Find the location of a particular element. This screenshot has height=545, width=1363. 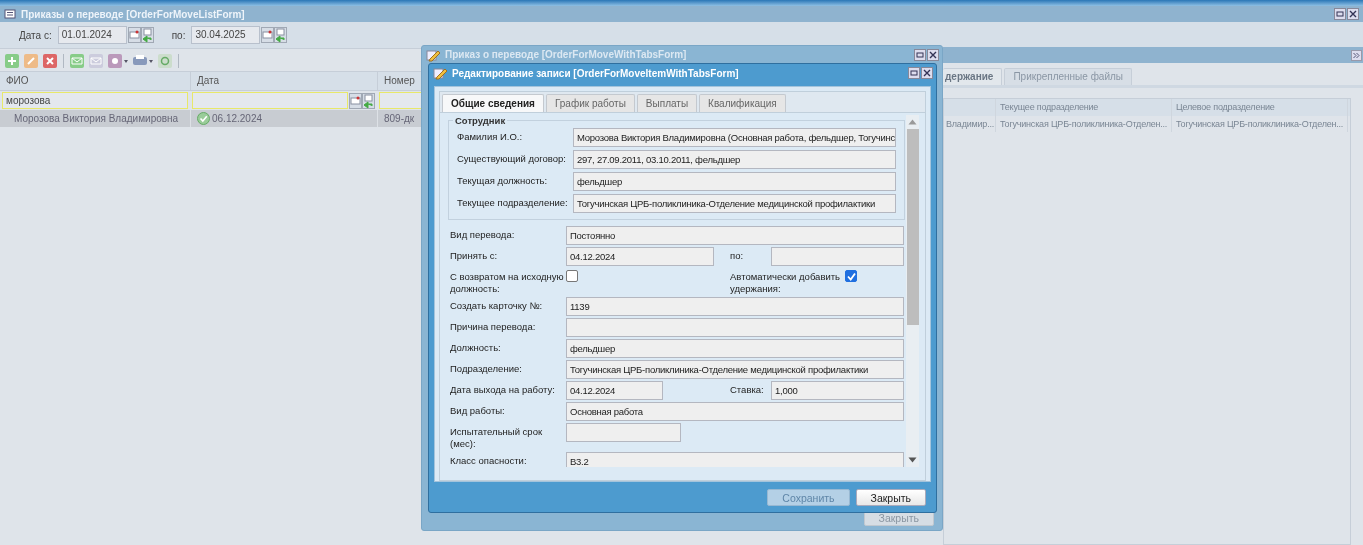

filter-field is located at coordinates (270, 100).